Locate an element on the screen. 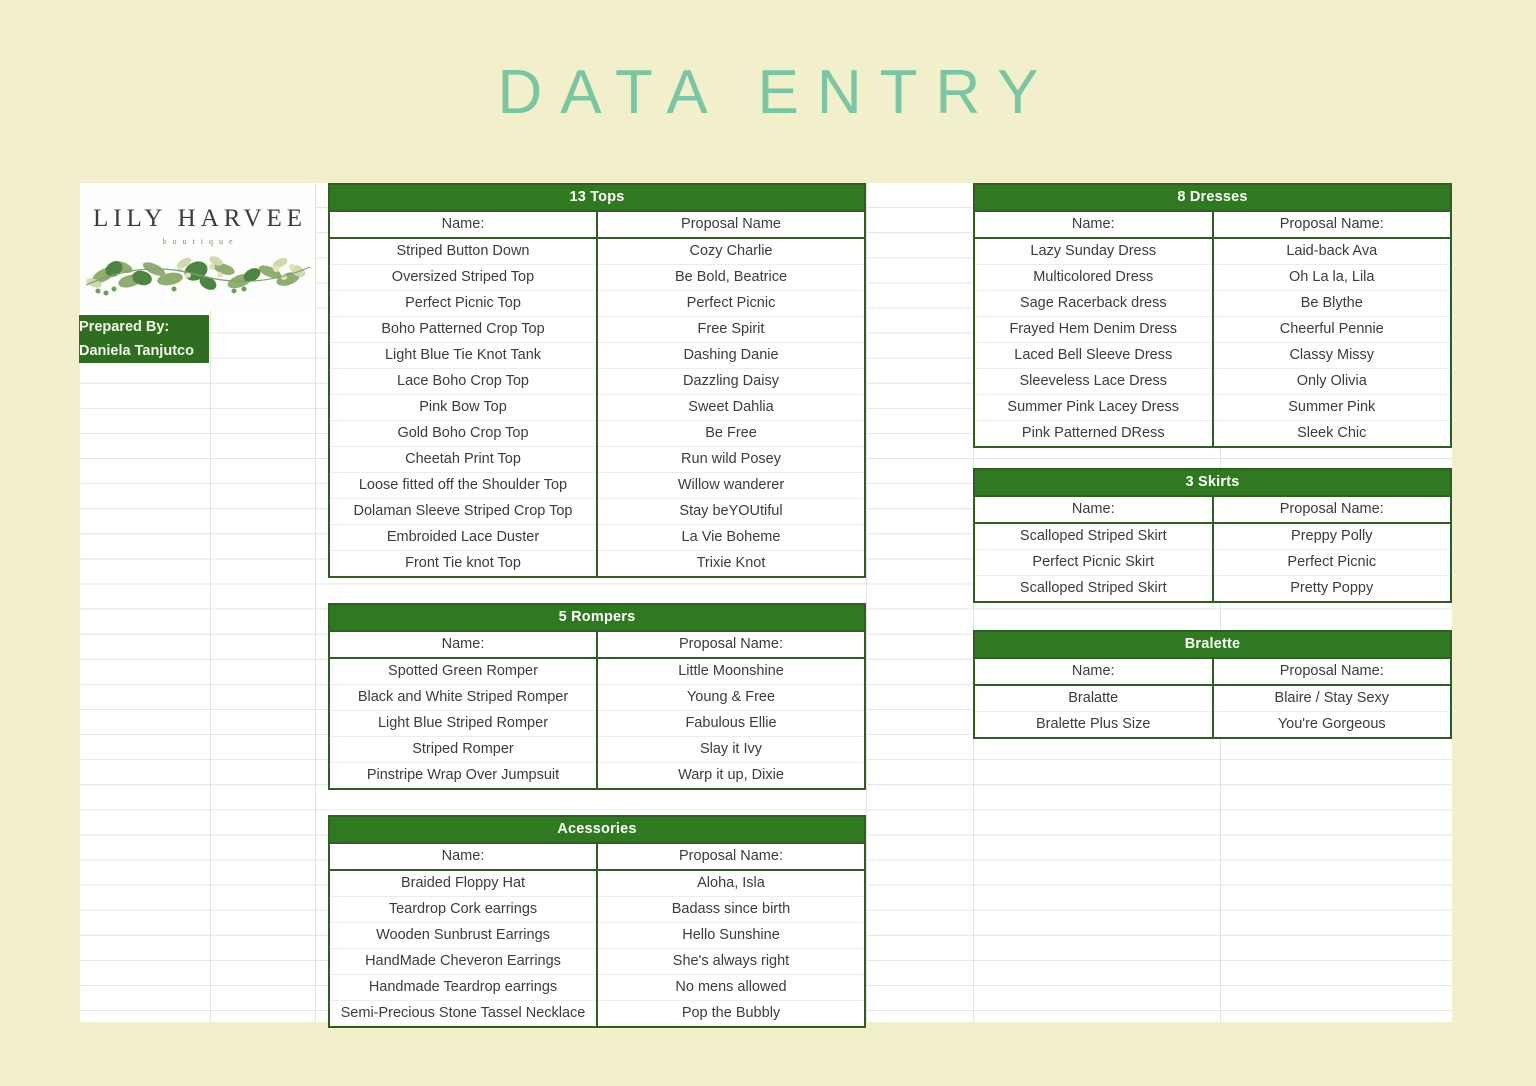 Image resolution: width=1536 pixels, height=1086 pixels. cell-proposal-name: La Vie Boheme is located at coordinates (730, 537).